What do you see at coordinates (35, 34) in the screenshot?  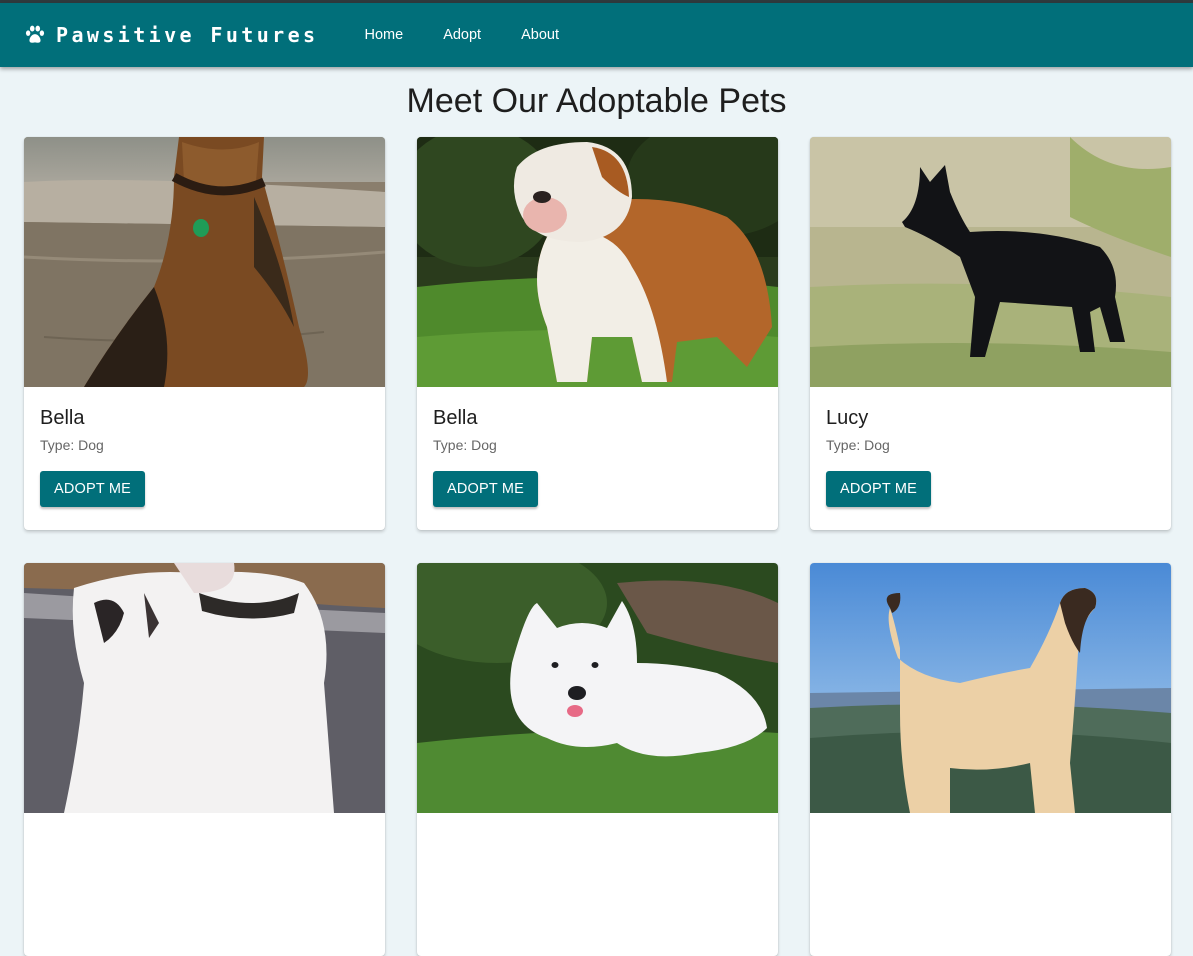 I see `paw-icon` at bounding box center [35, 34].